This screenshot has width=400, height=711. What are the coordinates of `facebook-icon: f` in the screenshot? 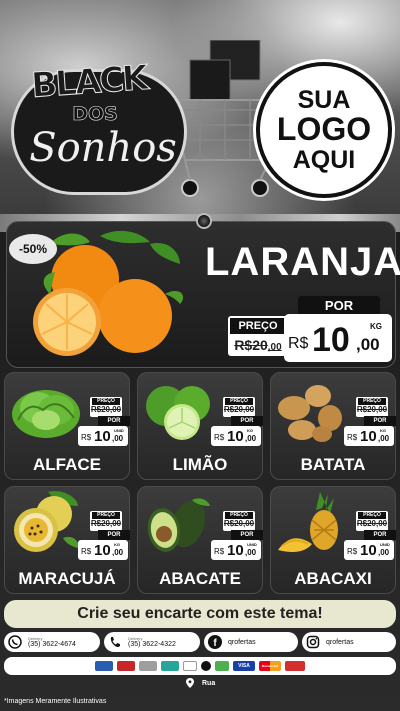 It's located at (215, 642).